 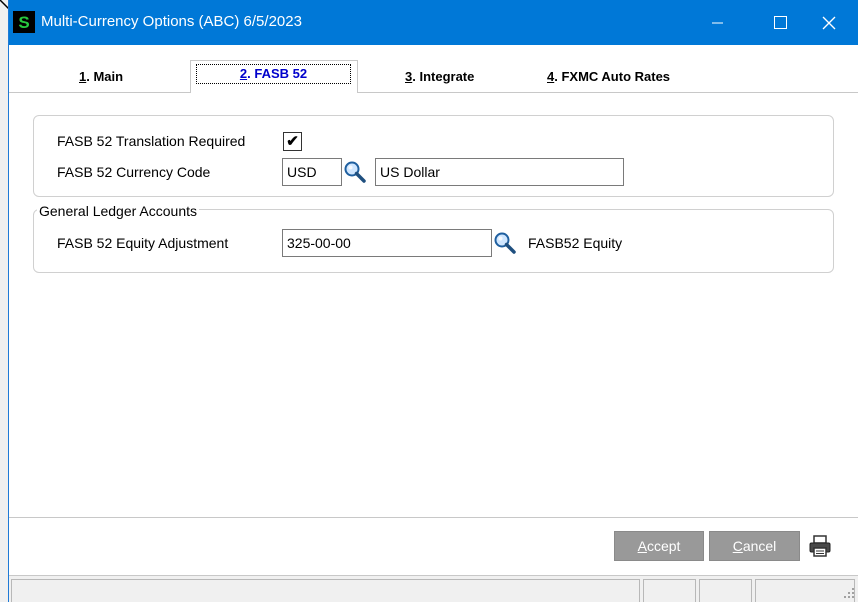 I want to click on cancel-label: ancel, so click(x=759, y=546).